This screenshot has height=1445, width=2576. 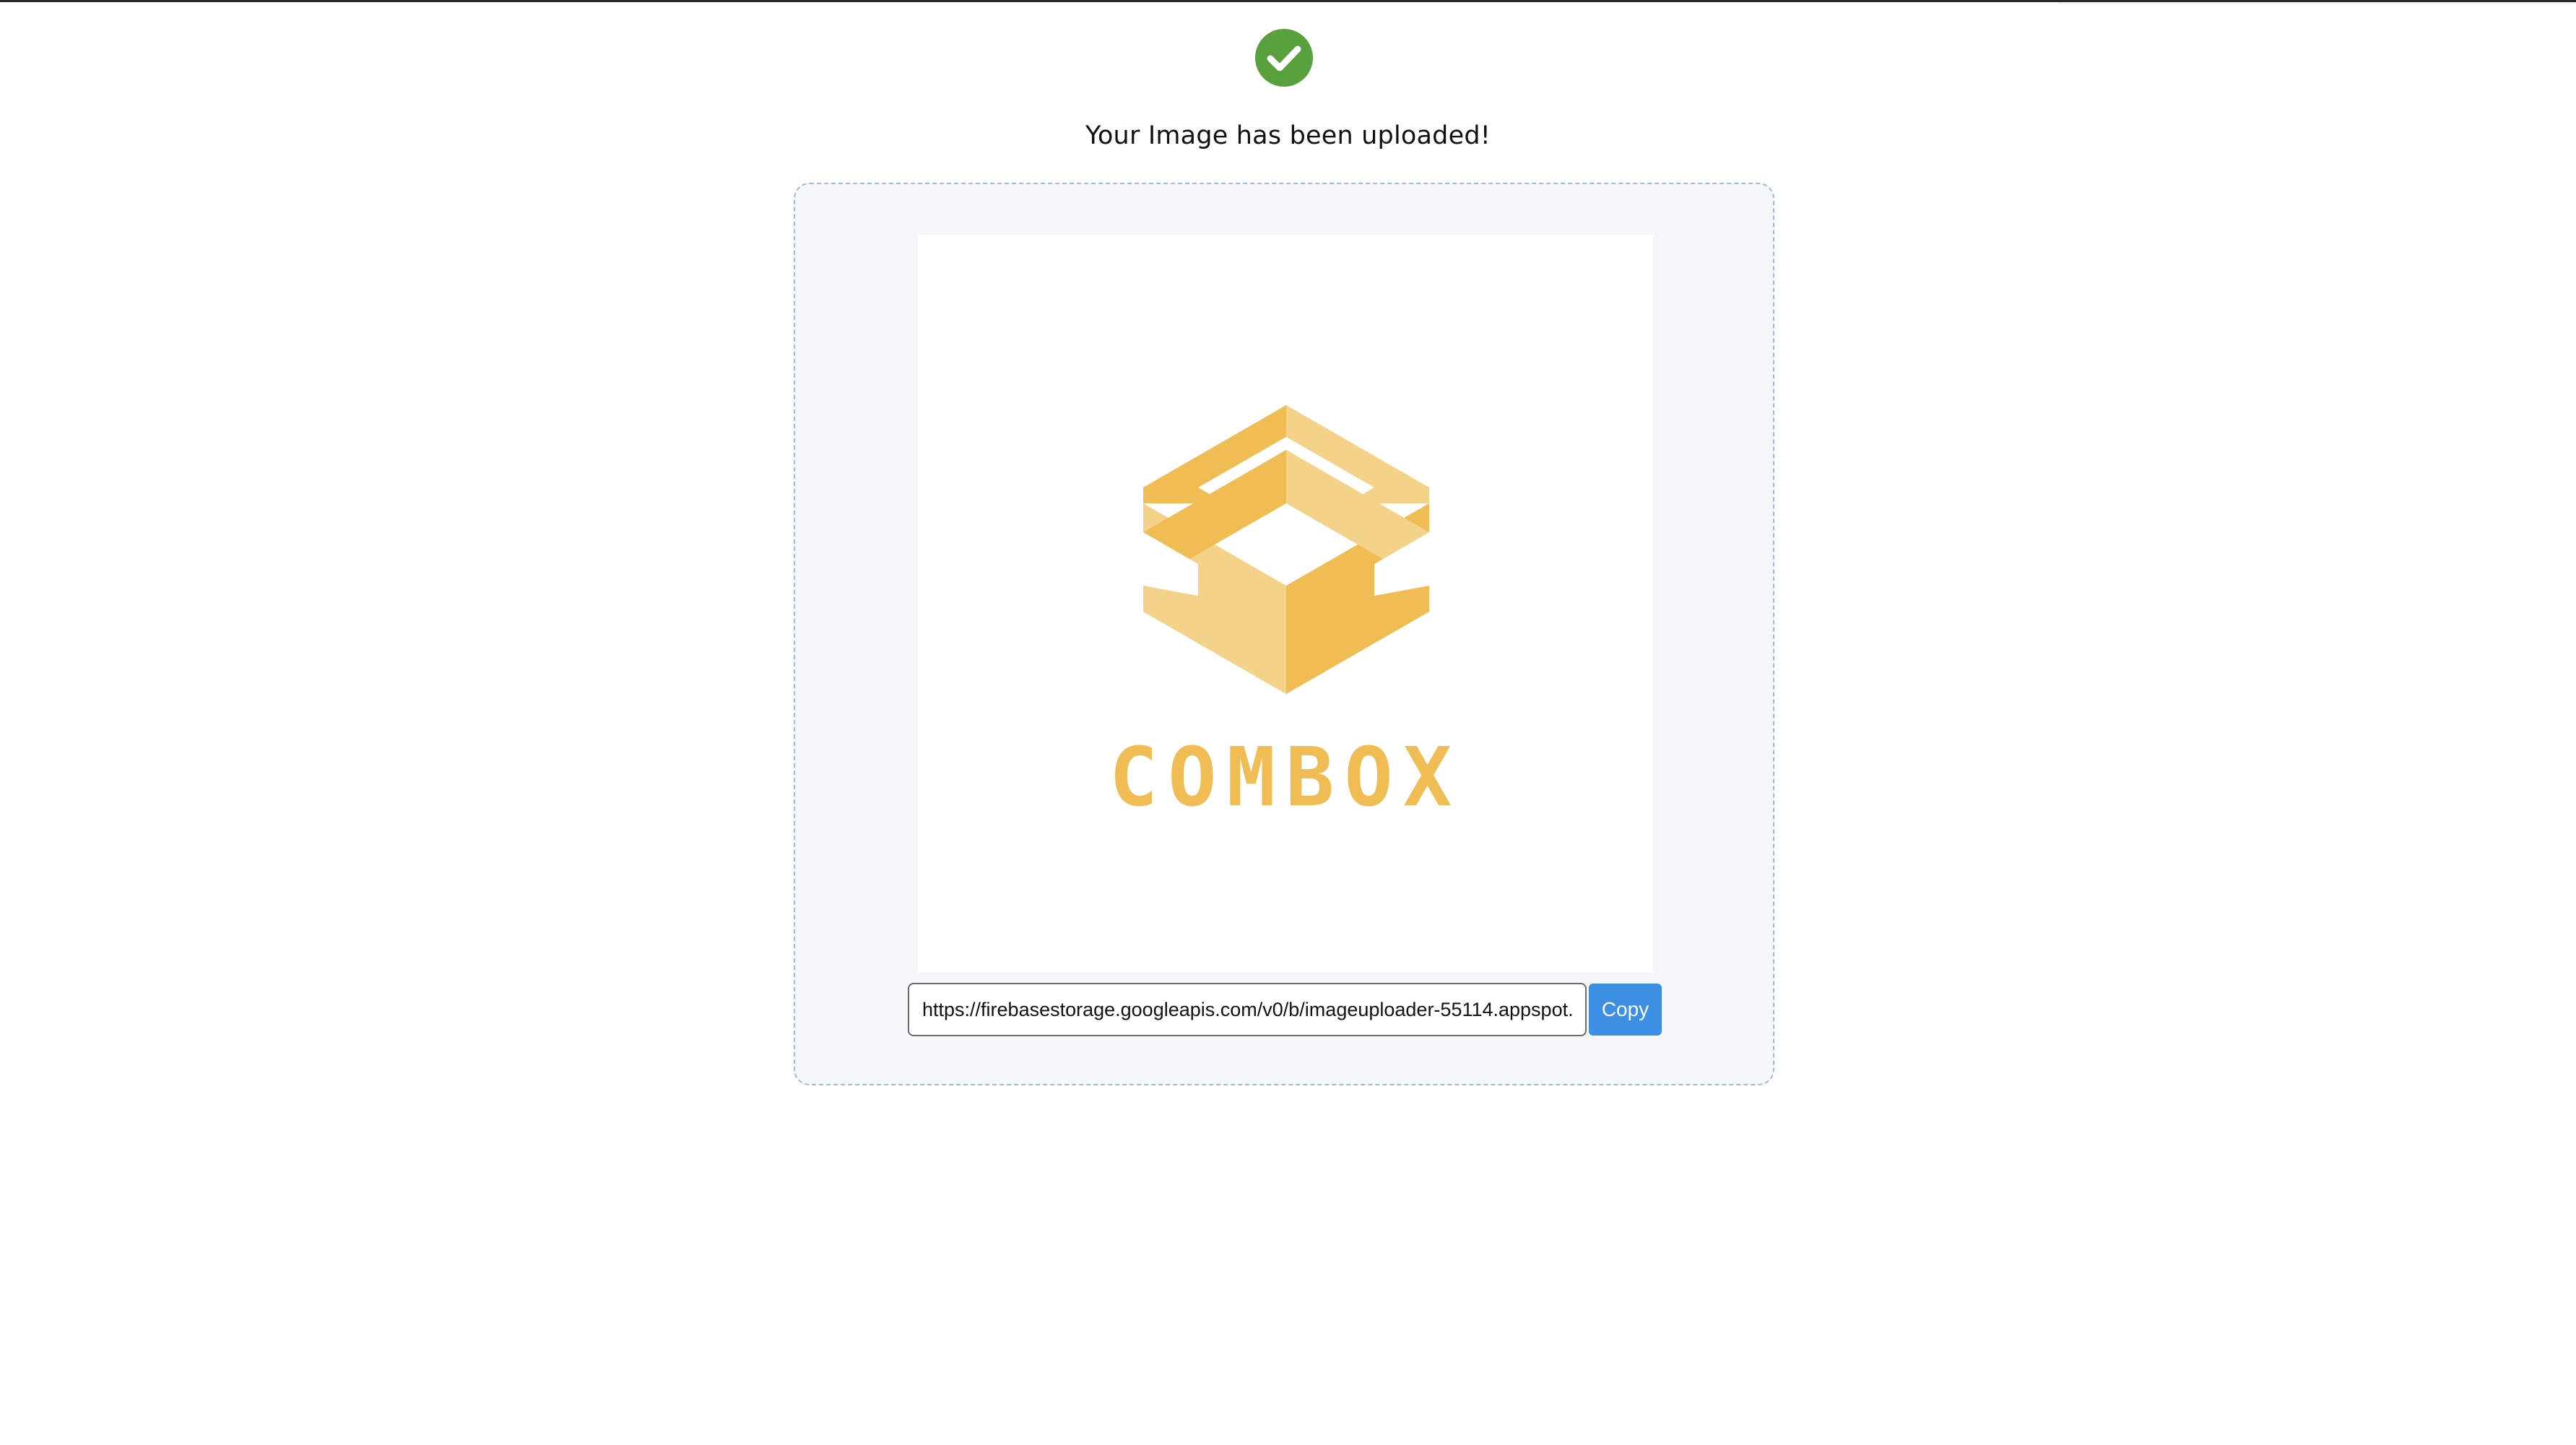 What do you see at coordinates (1247, 1009) in the screenshot?
I see `image-url-field` at bounding box center [1247, 1009].